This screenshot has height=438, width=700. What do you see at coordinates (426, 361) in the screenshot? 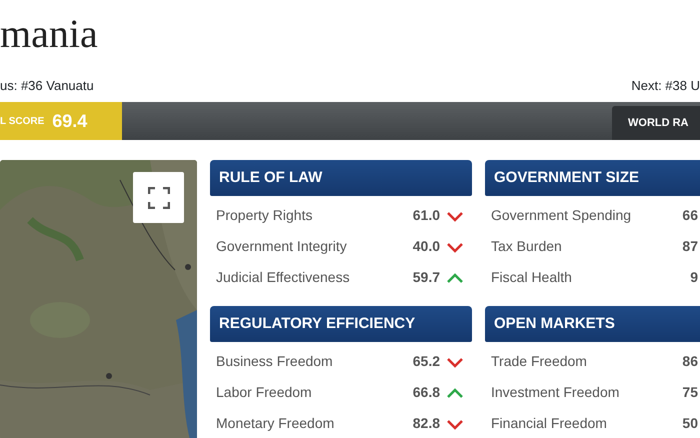
I see `indicator-score: 65.2` at bounding box center [426, 361].